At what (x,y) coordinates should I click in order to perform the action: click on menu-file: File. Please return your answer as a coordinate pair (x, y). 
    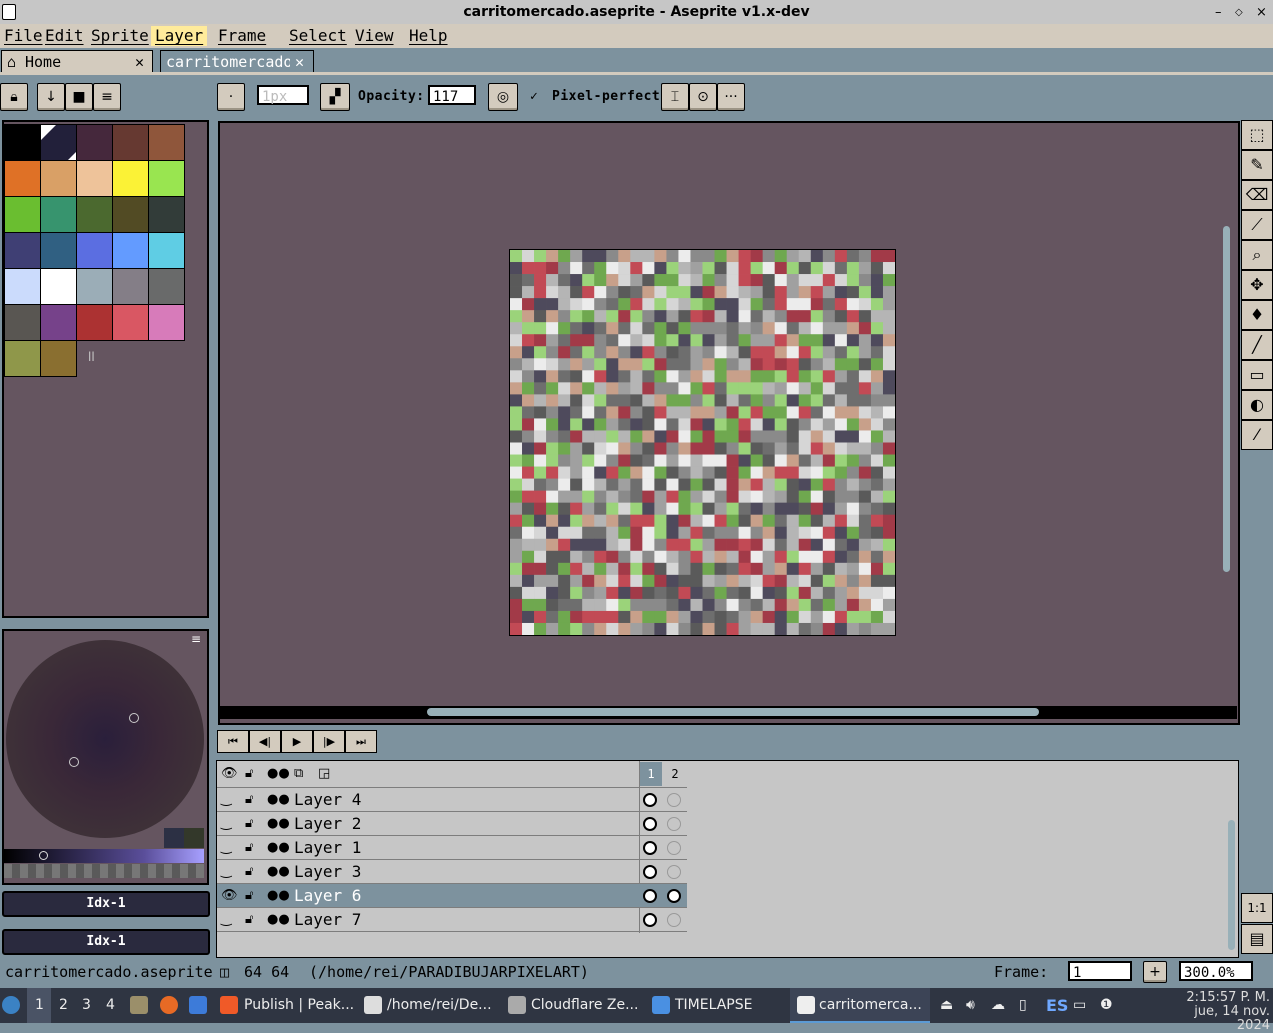
    Looking at the image, I should click on (23, 36).